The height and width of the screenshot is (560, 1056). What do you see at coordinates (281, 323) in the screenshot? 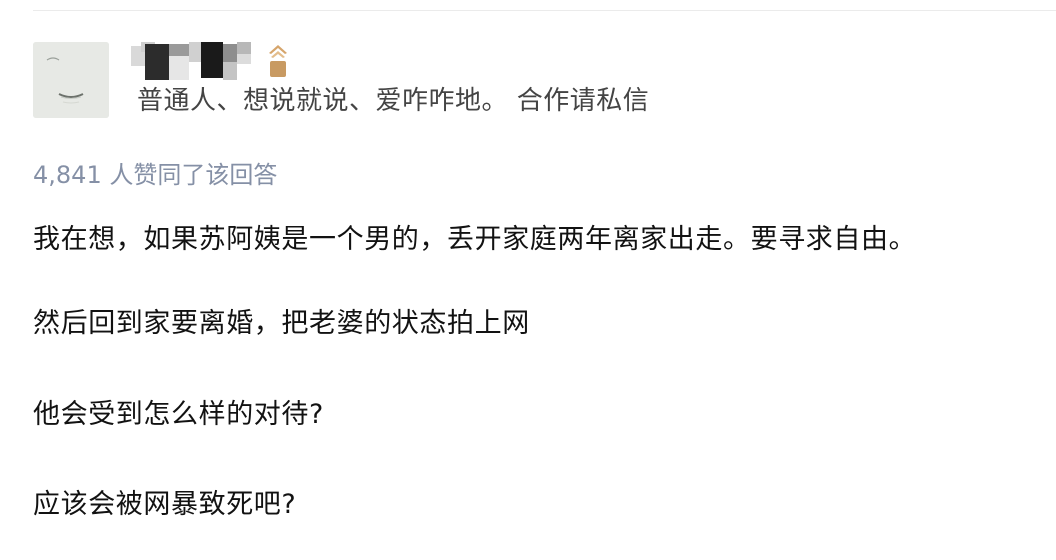
I see `answer-paragraph: 然后回到家要离婚，把老婆的状态拍上网` at bounding box center [281, 323].